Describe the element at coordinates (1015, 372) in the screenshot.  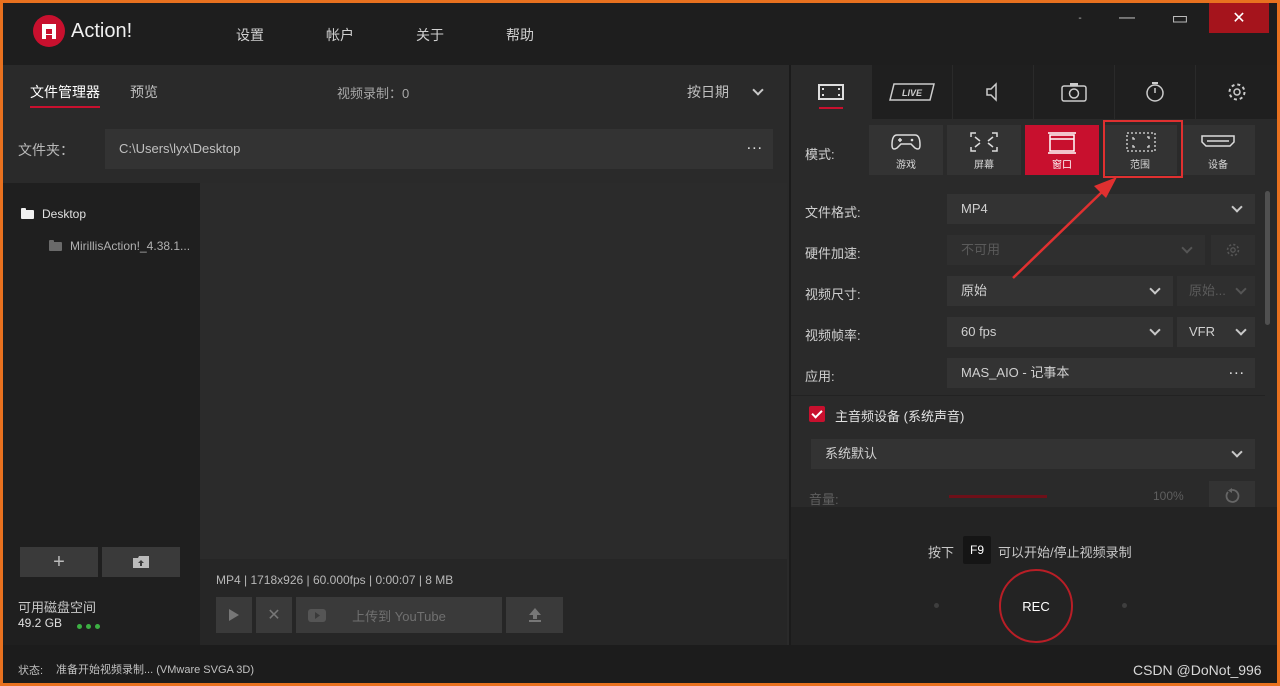
I see `application-value: MAS_AIO - 记事本` at that location.